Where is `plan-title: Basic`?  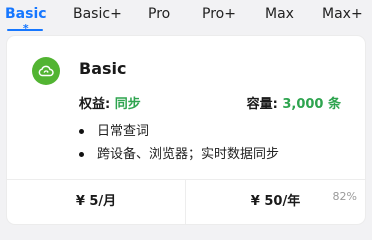 plan-title: Basic is located at coordinates (103, 68).